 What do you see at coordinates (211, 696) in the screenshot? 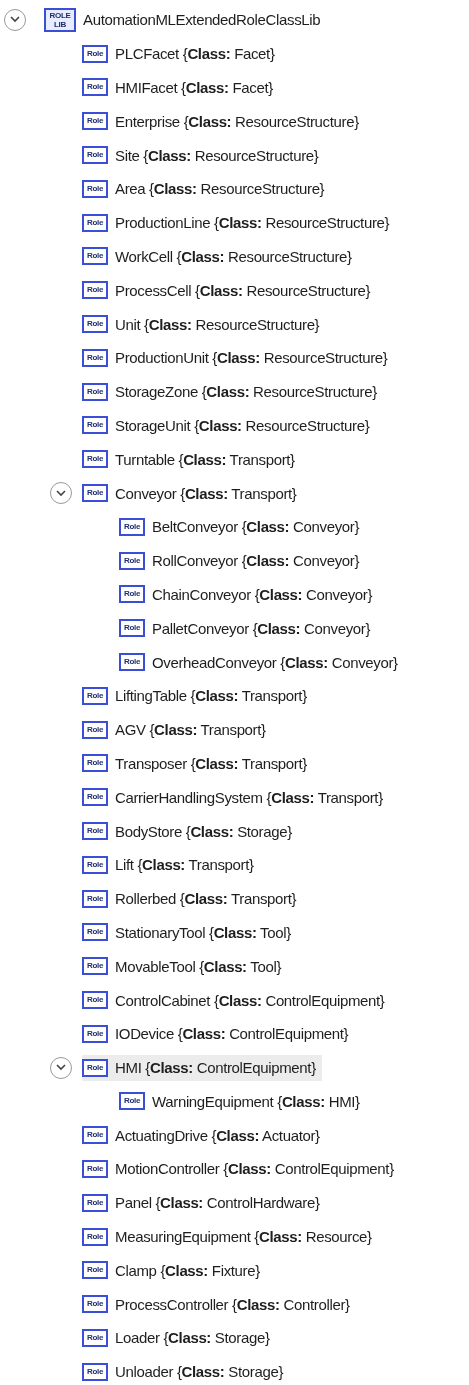
I see `tree-item: LiftingTable {Class: Transport}` at bounding box center [211, 696].